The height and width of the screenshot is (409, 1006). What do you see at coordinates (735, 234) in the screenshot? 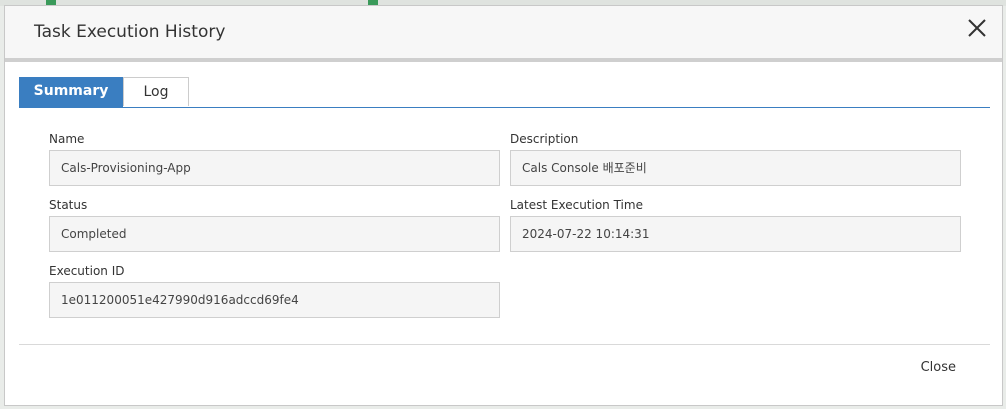
I see `latest-execution-time-field: 2024-07-22 10:14:31` at bounding box center [735, 234].